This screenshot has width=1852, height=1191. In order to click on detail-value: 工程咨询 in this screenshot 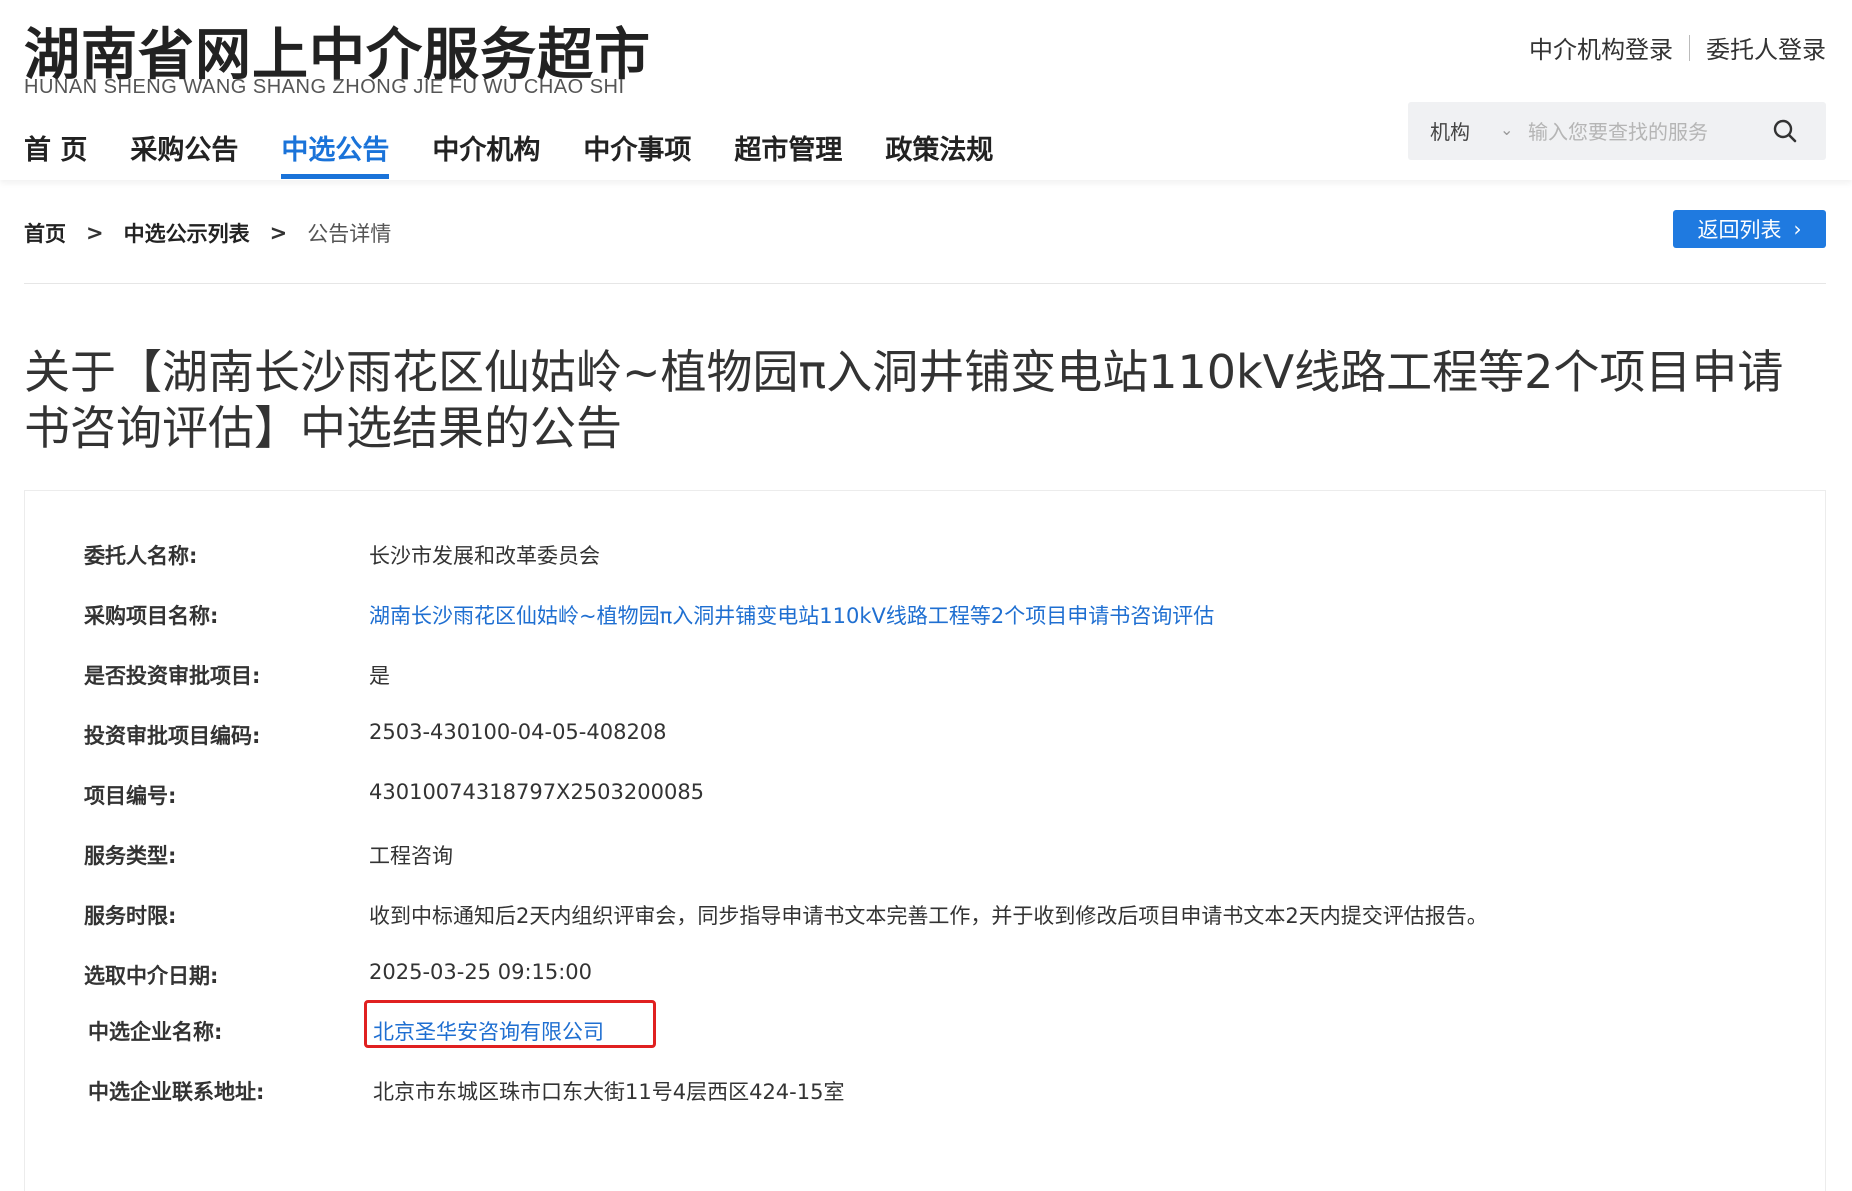, I will do `click(411, 856)`.